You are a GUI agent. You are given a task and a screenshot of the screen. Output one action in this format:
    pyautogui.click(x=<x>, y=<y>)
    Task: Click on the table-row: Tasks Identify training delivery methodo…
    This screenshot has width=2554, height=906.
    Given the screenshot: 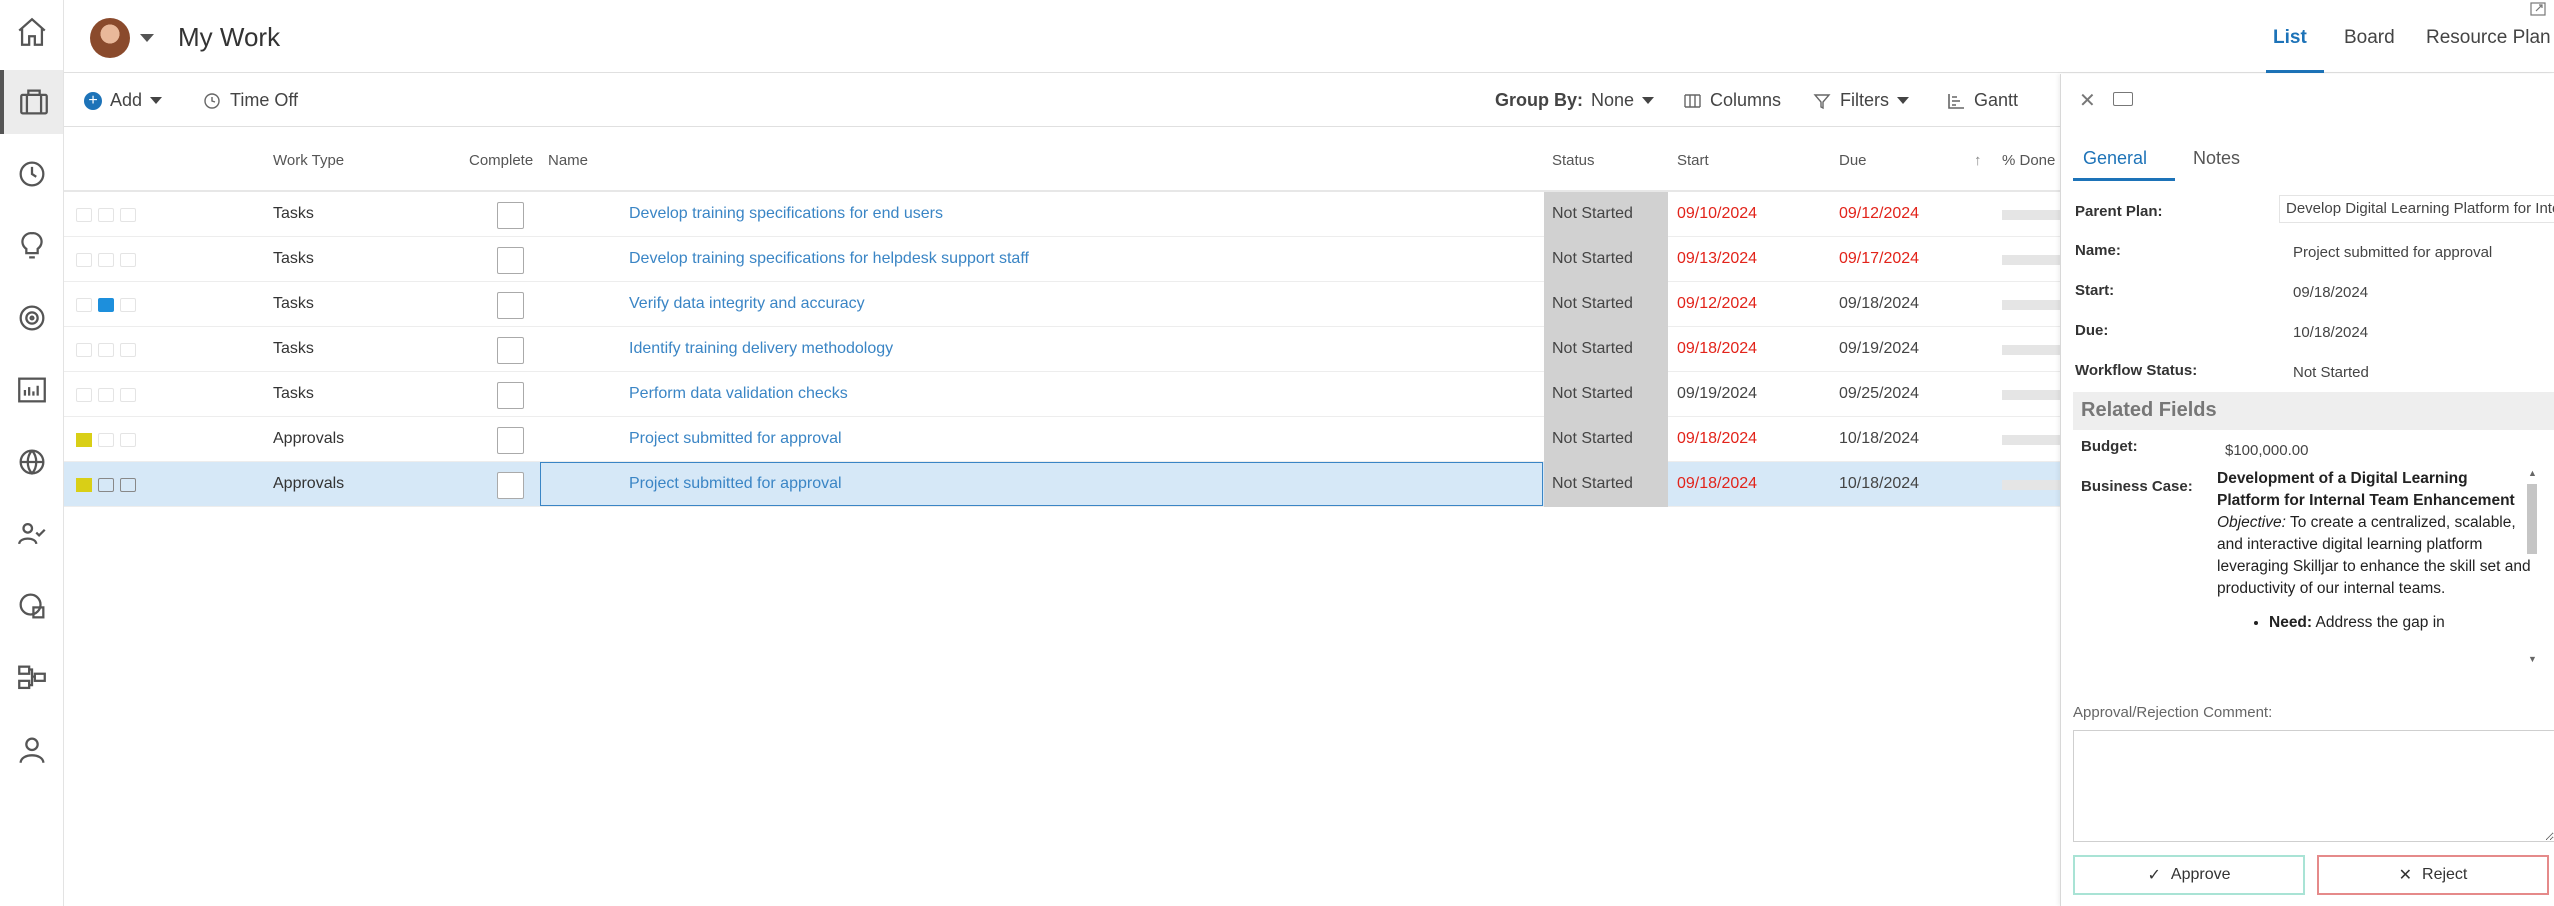 What is the action you would take?
    pyautogui.click(x=1062, y=349)
    